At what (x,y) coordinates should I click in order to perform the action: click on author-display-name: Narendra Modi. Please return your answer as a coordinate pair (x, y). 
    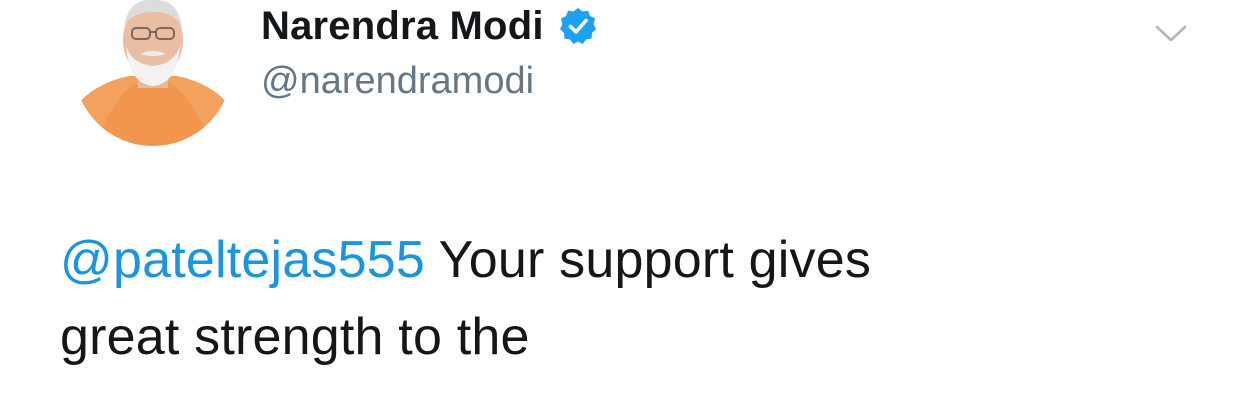
    Looking at the image, I should click on (402, 26).